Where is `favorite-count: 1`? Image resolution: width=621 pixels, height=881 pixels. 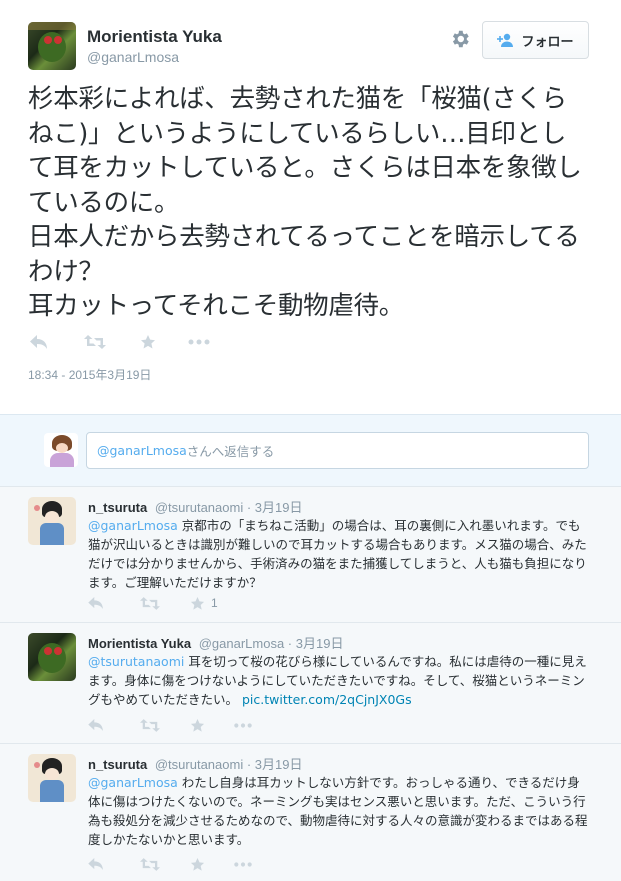 favorite-count: 1 is located at coordinates (214, 603).